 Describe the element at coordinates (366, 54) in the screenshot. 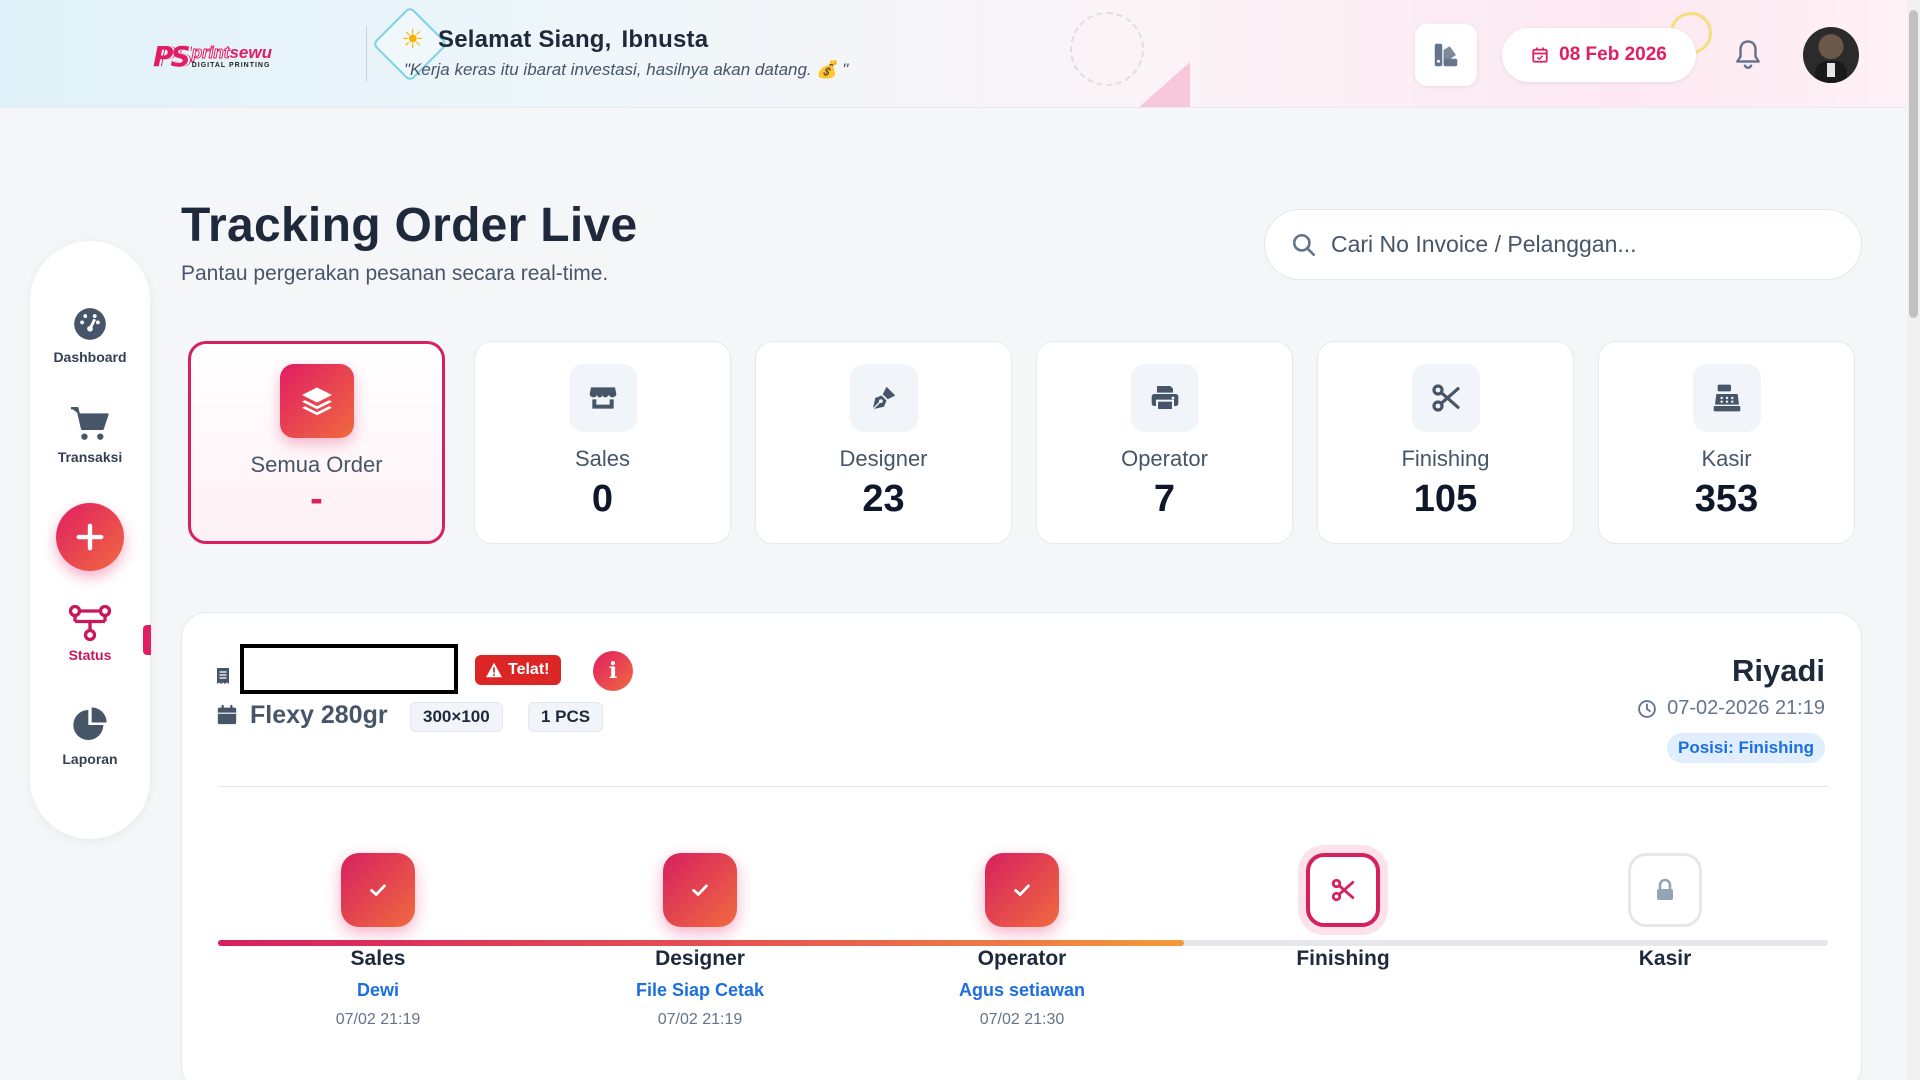

I see `header-divider` at that location.